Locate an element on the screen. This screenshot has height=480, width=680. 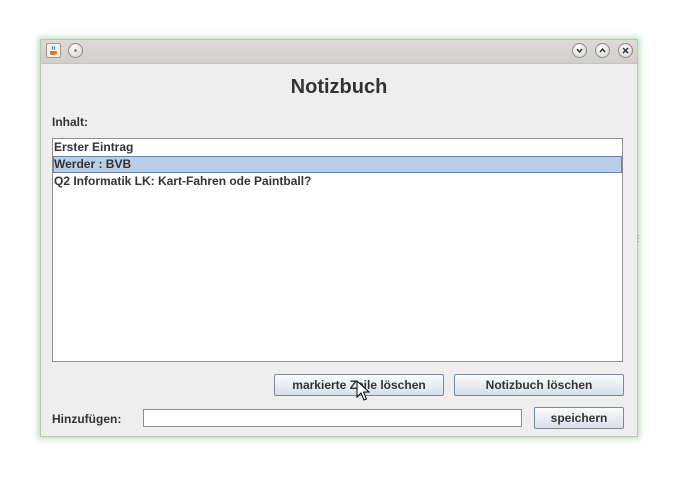
mouse-pointer-icon is located at coordinates (363, 390).